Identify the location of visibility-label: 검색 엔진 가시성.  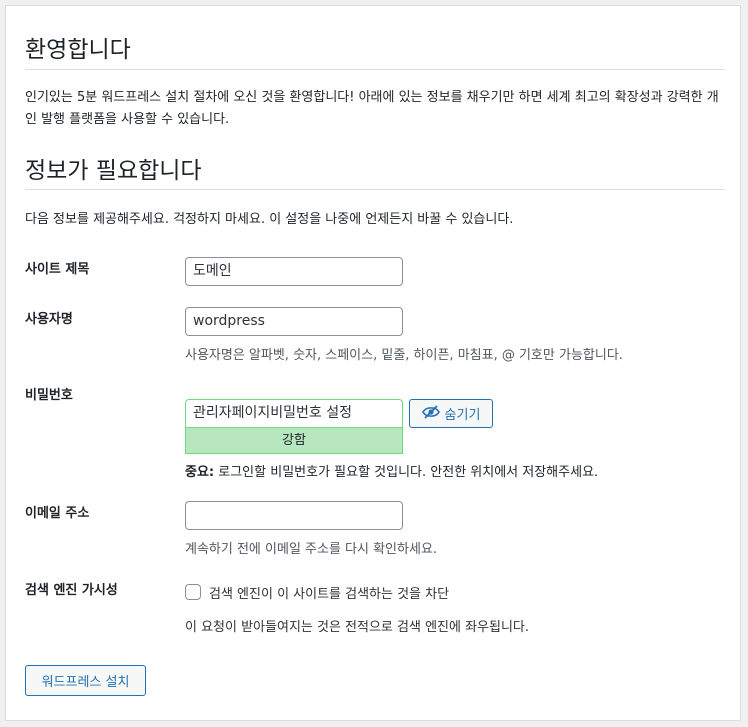
(71, 590).